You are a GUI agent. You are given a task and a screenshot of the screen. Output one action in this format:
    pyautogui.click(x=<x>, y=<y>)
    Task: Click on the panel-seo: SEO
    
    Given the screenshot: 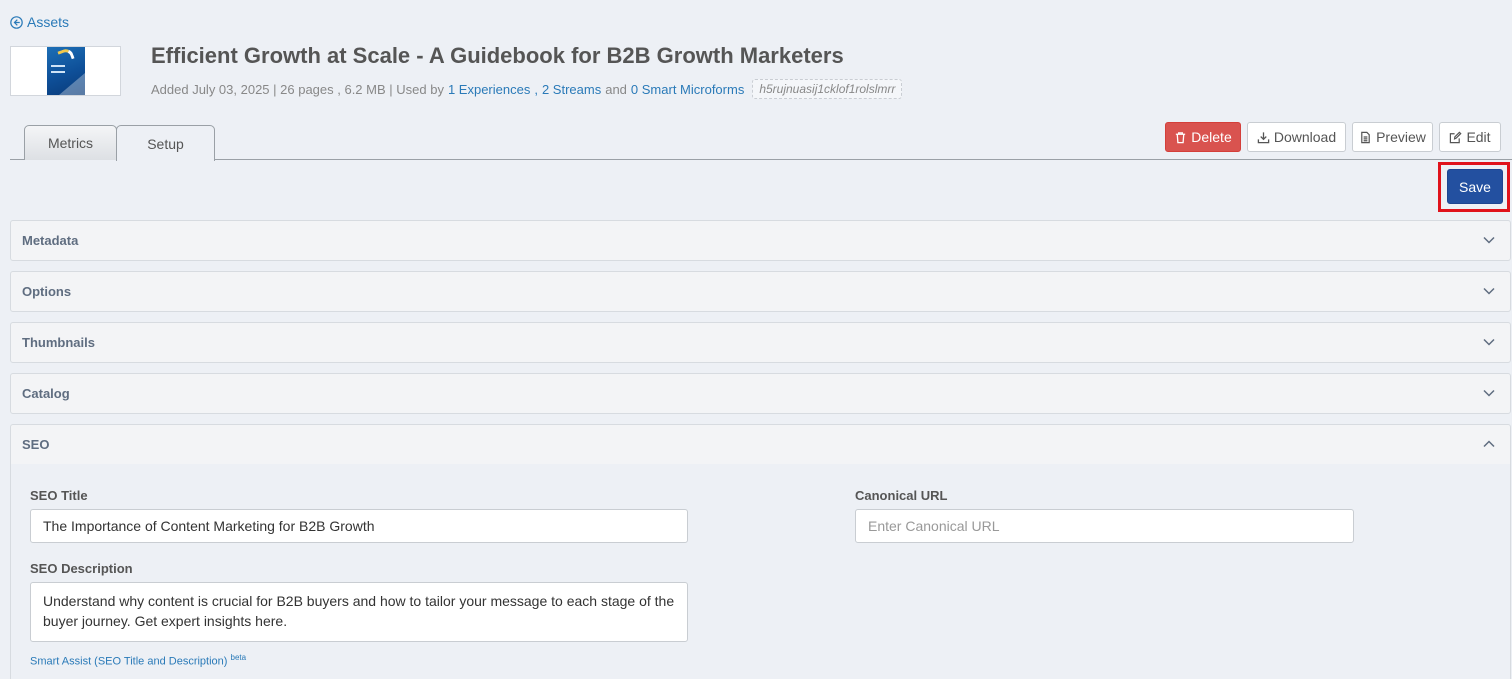 What is the action you would take?
    pyautogui.click(x=760, y=444)
    